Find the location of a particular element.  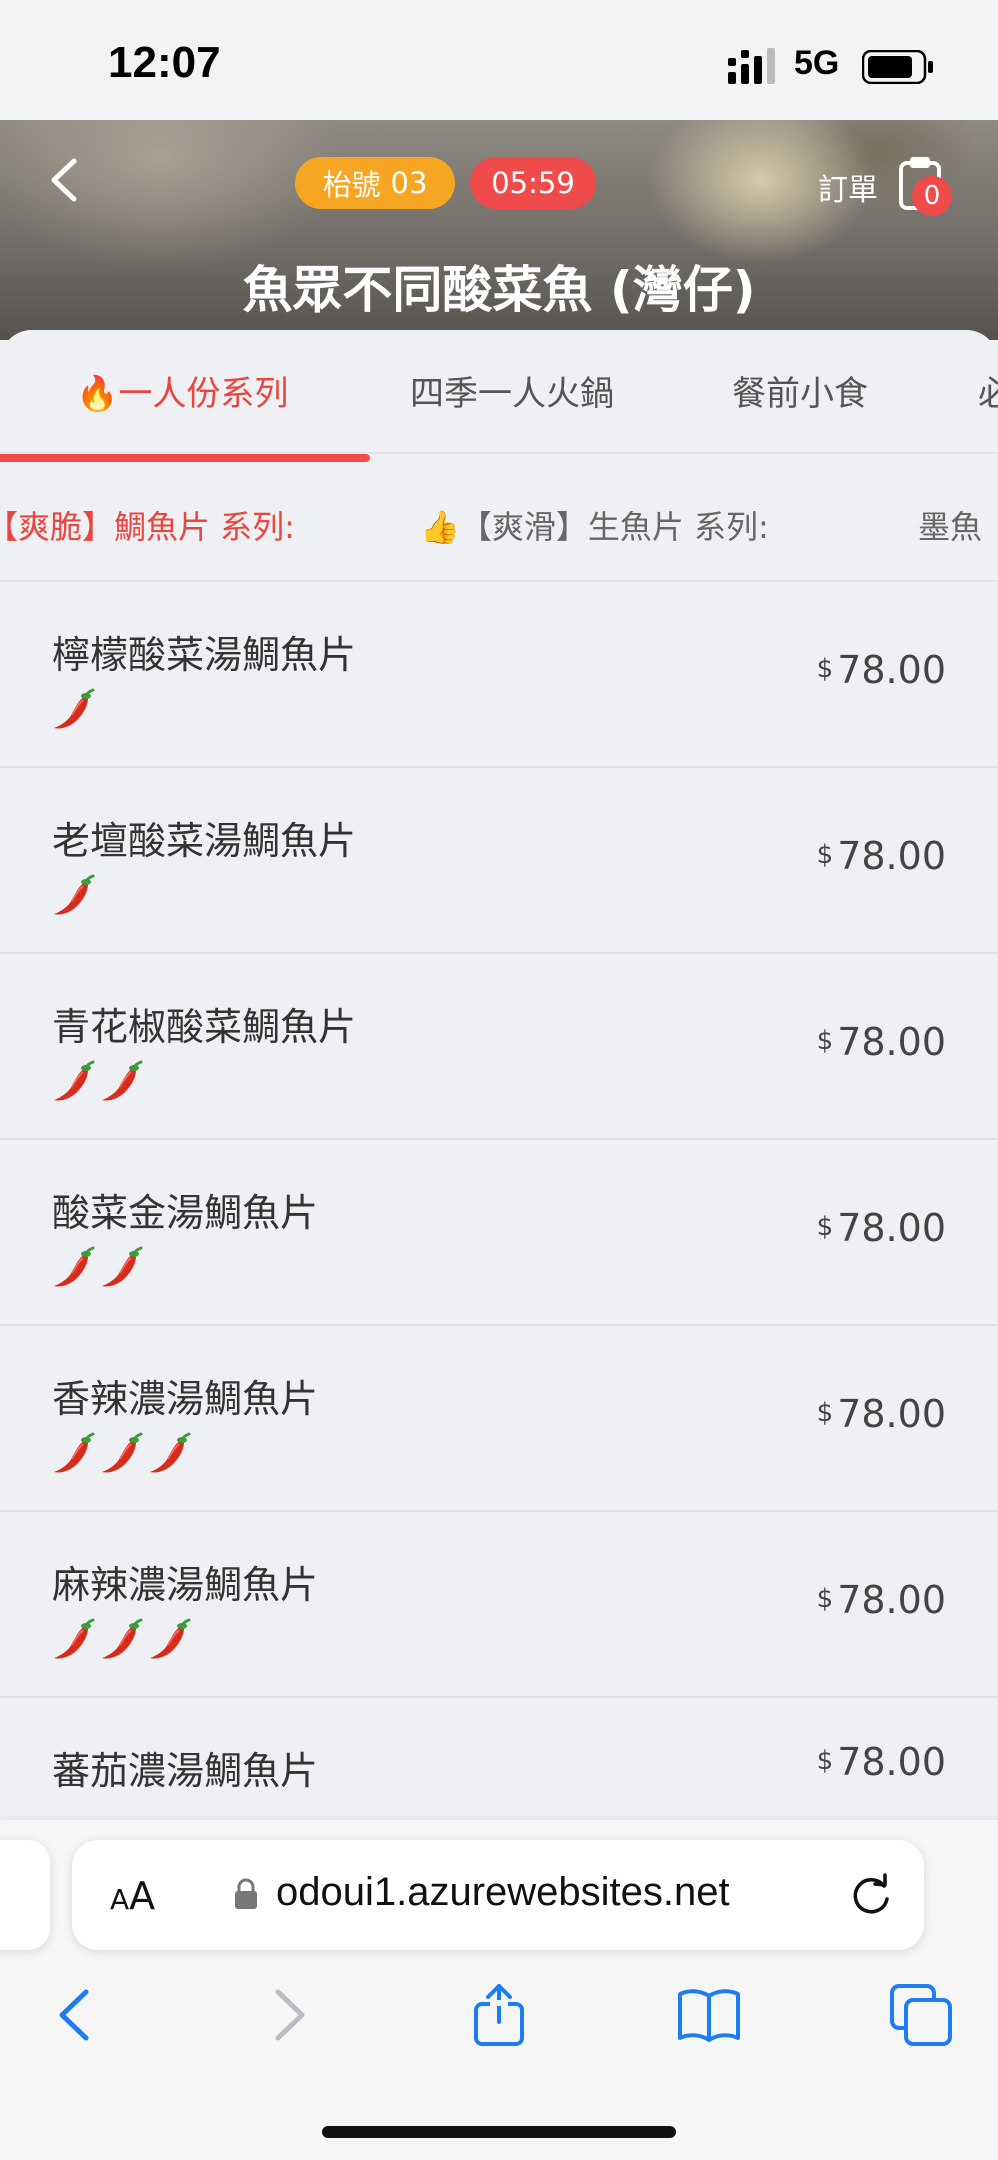

tabs-icon is located at coordinates (921, 2015).